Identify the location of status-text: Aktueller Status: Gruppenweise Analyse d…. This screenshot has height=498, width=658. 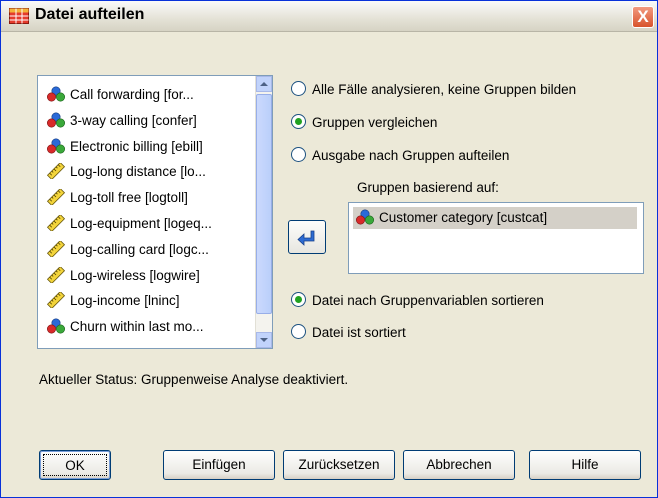
(194, 379).